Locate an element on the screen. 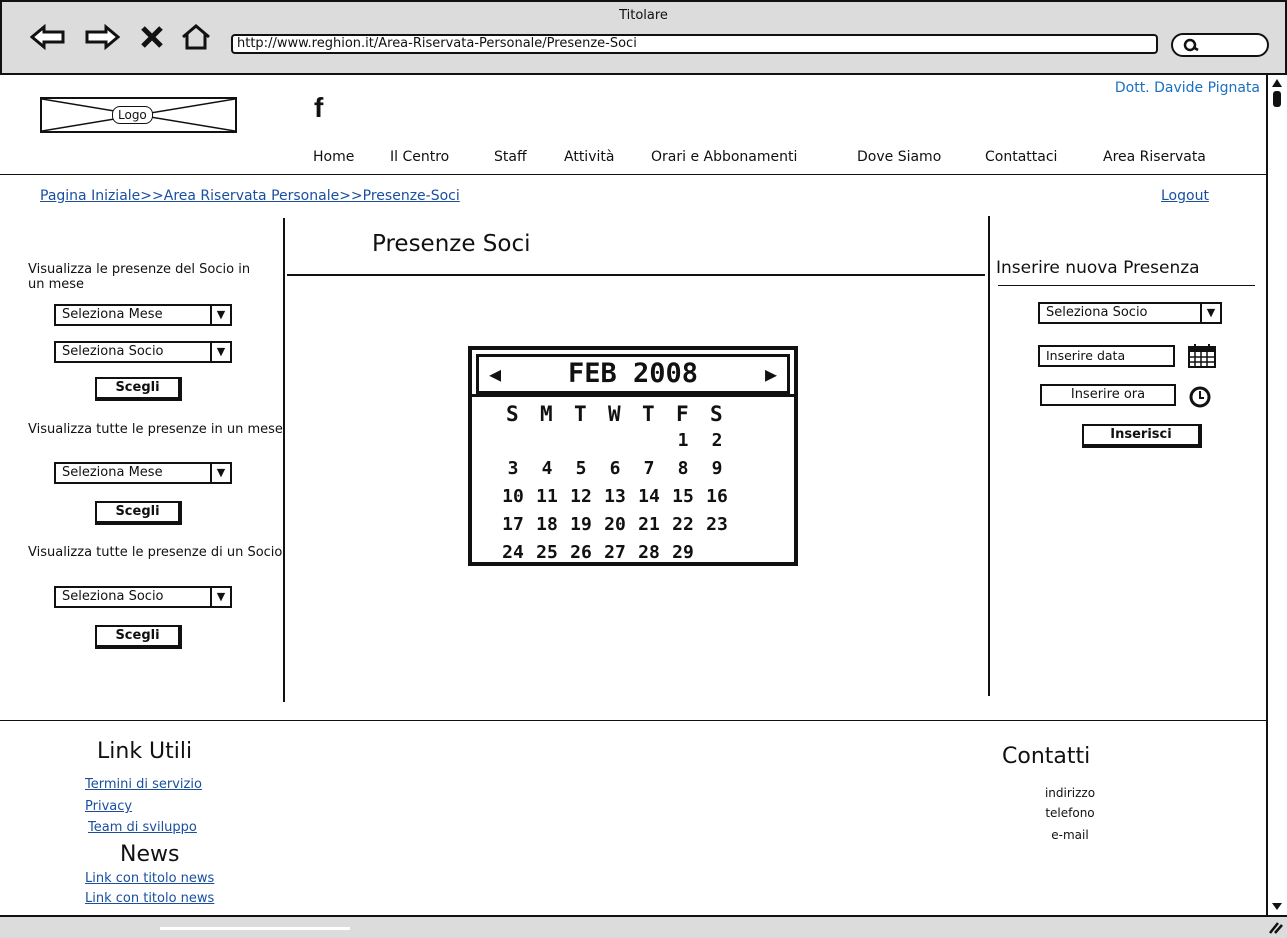 This screenshot has height=938, width=1287. prev-month-icon: ◀ is located at coordinates (495, 374).